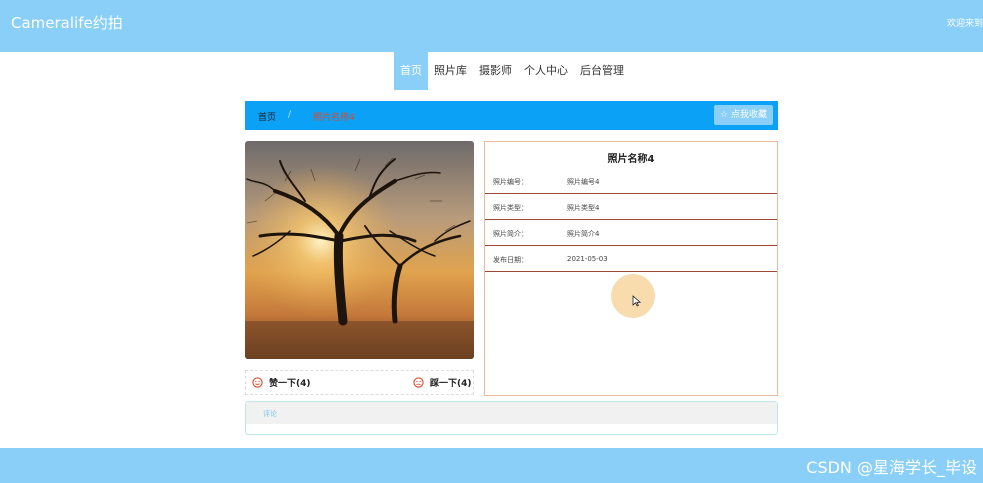 The image size is (983, 483). I want to click on nav-item-profile: 个人中心, so click(546, 71).